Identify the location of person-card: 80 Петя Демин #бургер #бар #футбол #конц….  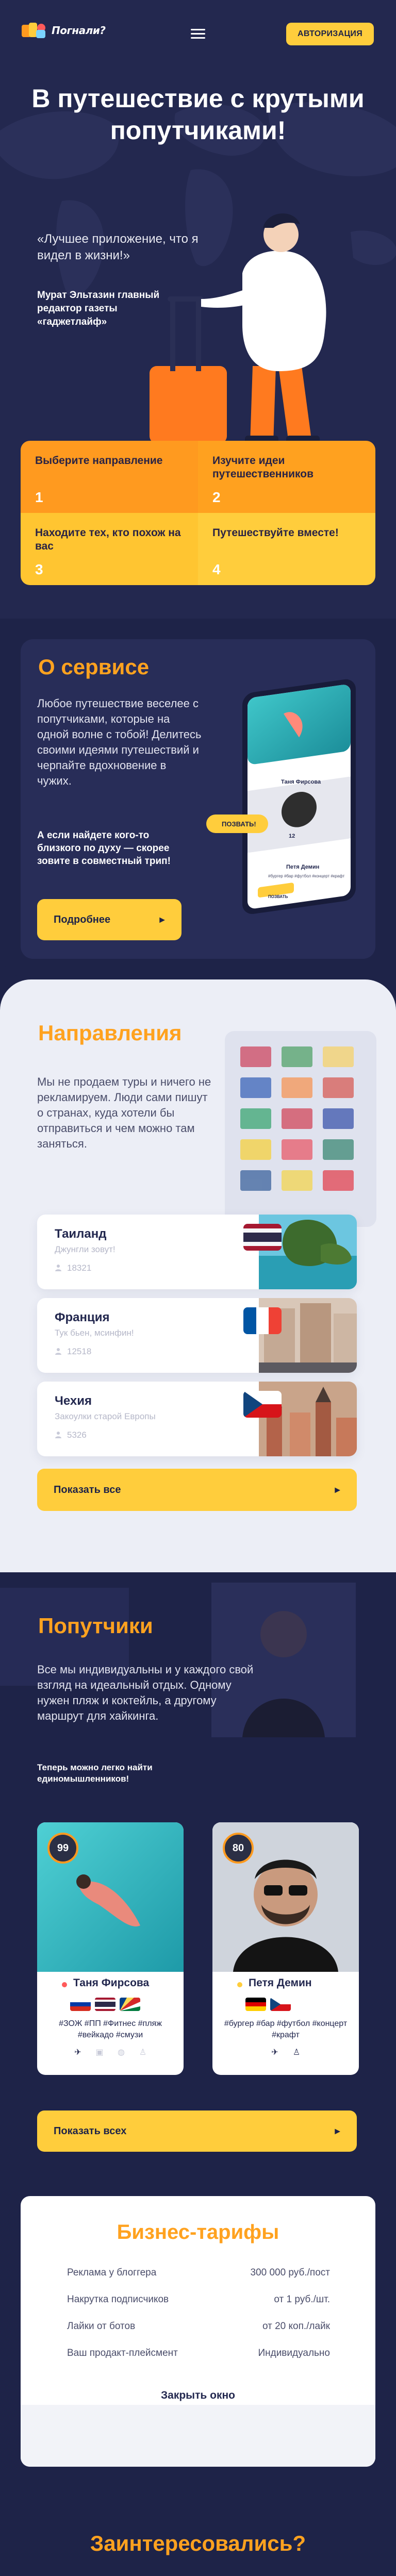
(285, 1949).